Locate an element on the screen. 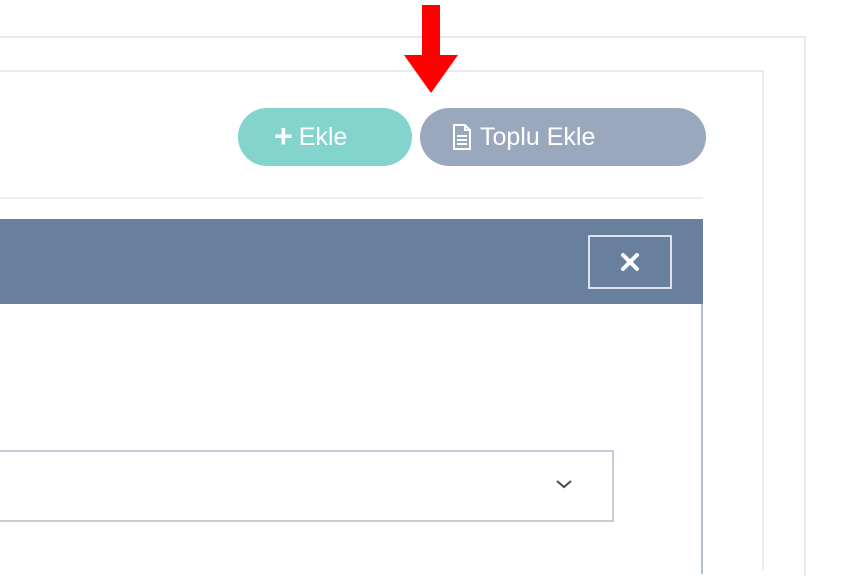  add-button-label: Ekle is located at coordinates (323, 136).